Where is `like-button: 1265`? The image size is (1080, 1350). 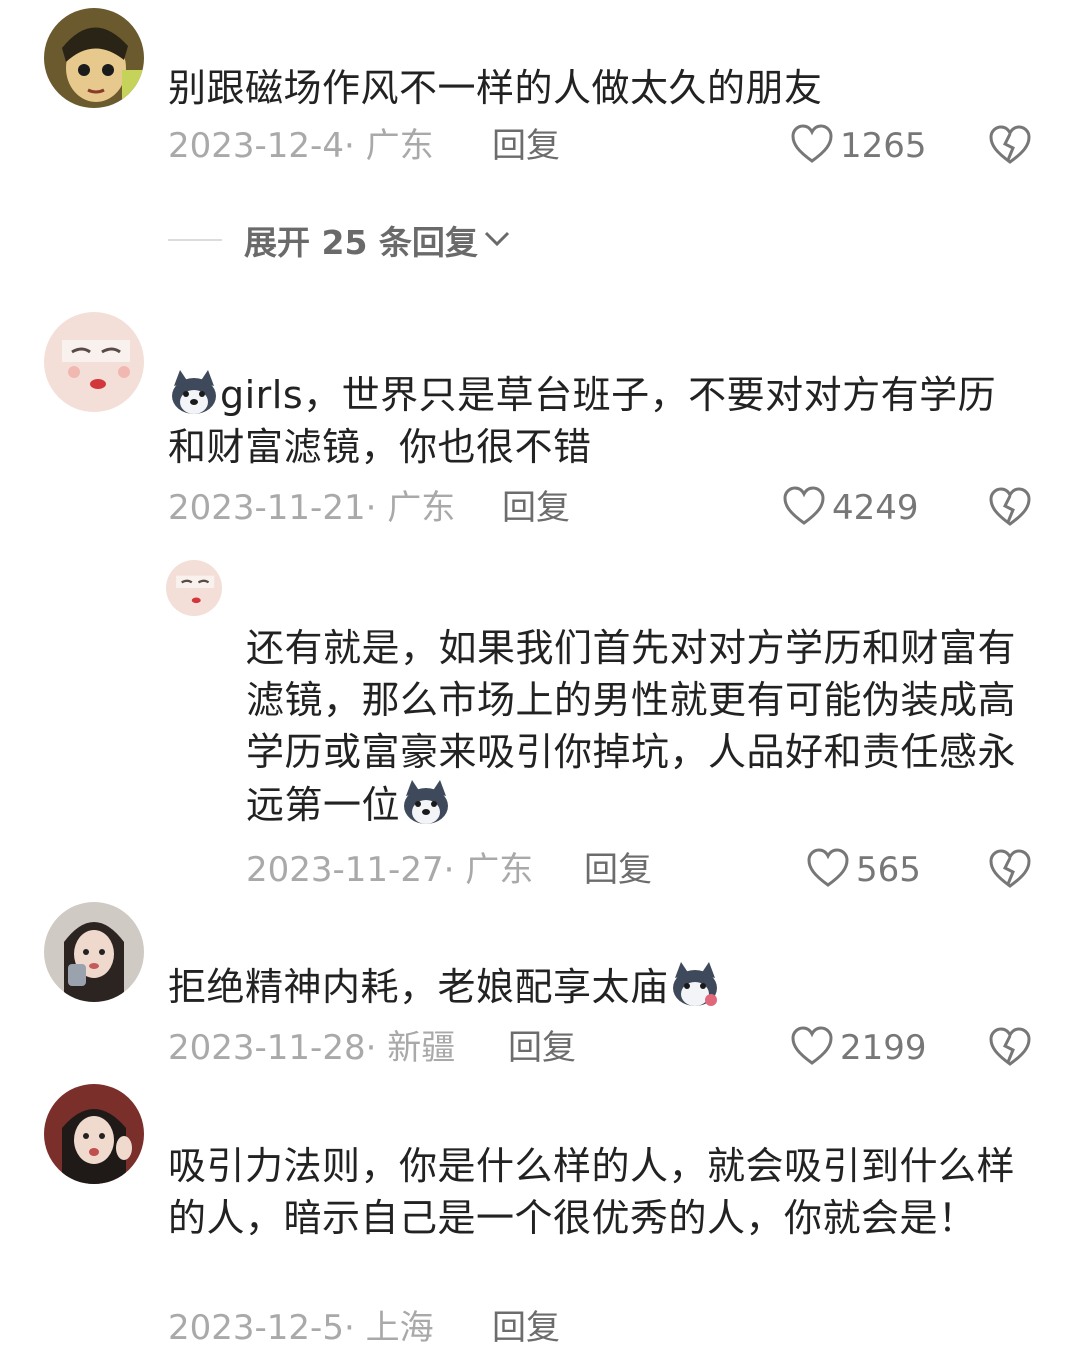
like-button: 1265 is located at coordinates (858, 146).